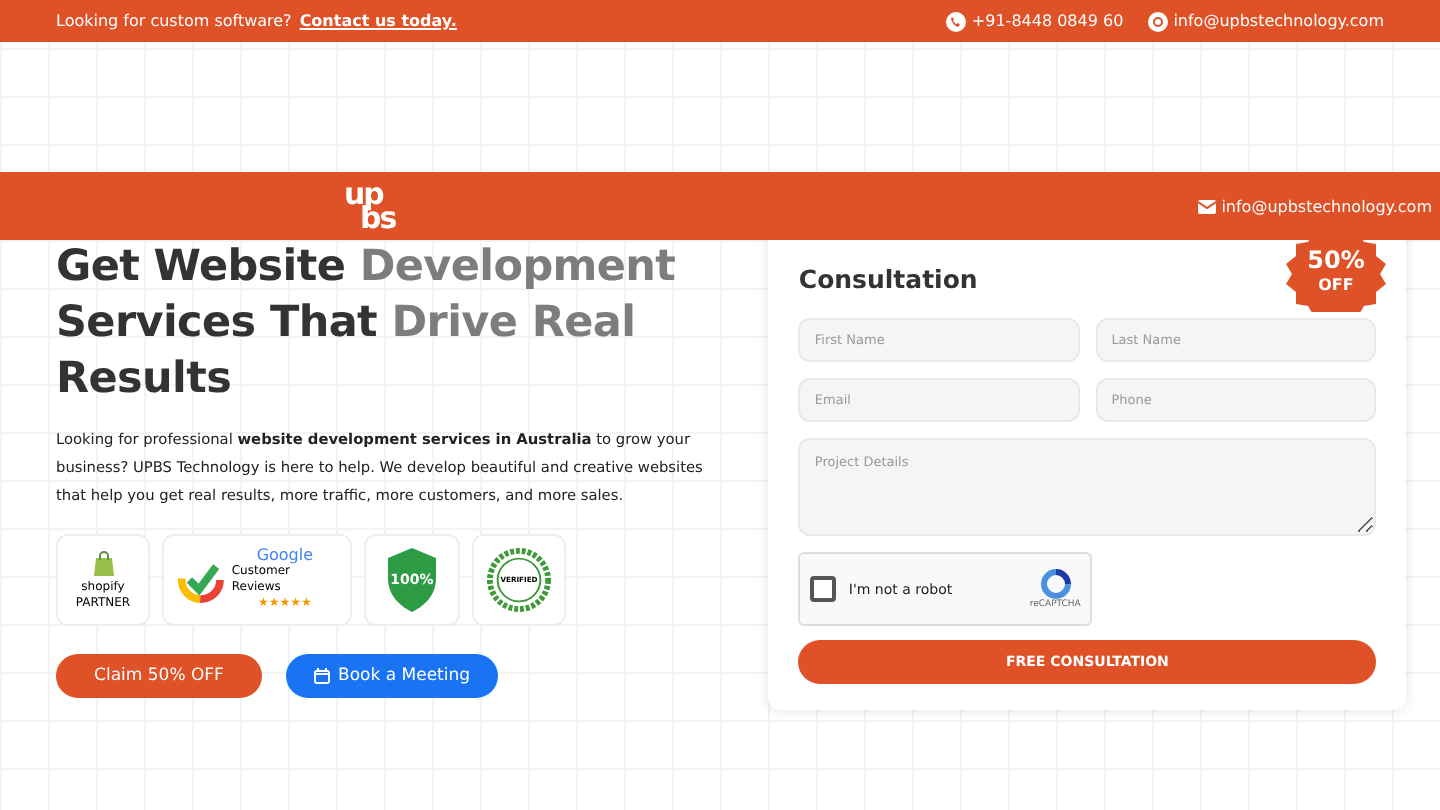  I want to click on top-bar-text: Looking for custom software?, so click(174, 21).